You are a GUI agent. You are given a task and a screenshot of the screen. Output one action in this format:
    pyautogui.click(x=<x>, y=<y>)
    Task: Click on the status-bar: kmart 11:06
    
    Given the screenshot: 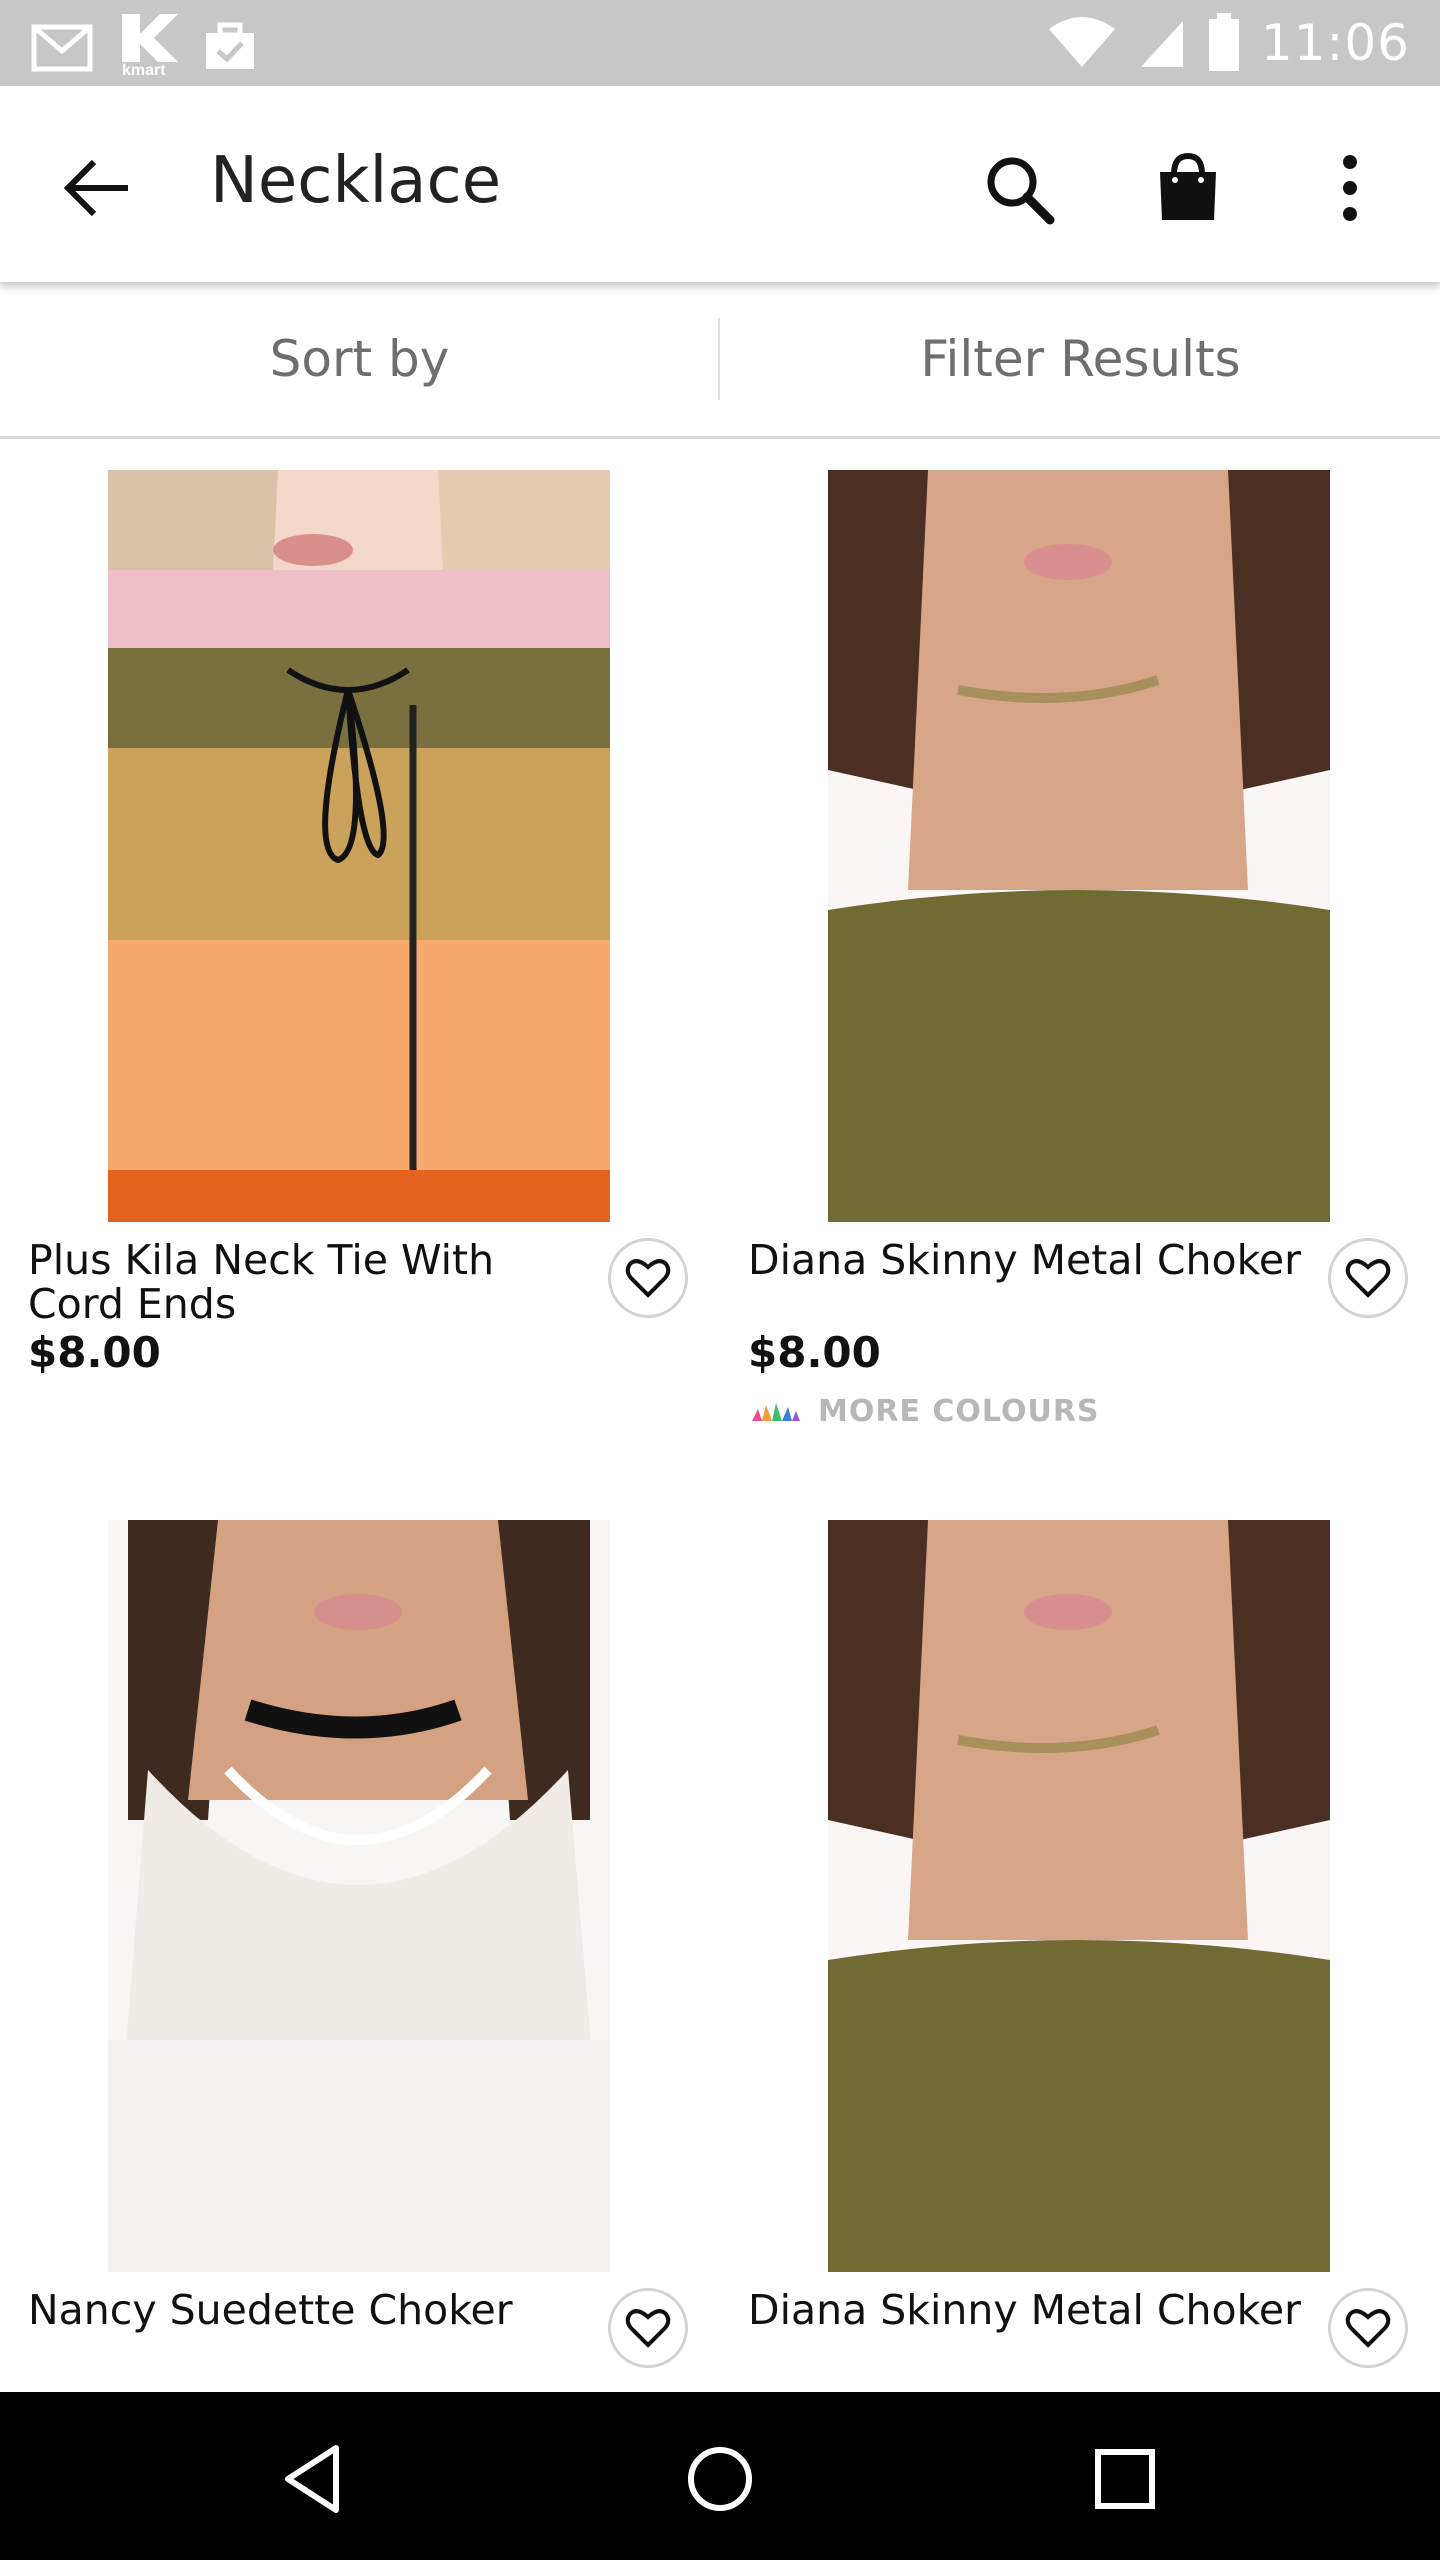 What is the action you would take?
    pyautogui.click(x=720, y=43)
    